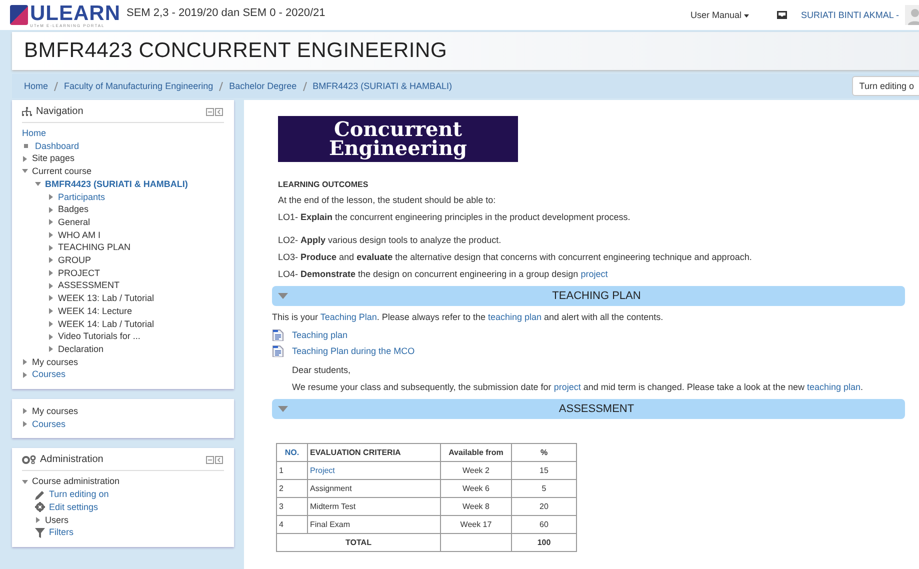  Describe the element at coordinates (57, 520) in the screenshot. I see `admin-item: Users` at that location.